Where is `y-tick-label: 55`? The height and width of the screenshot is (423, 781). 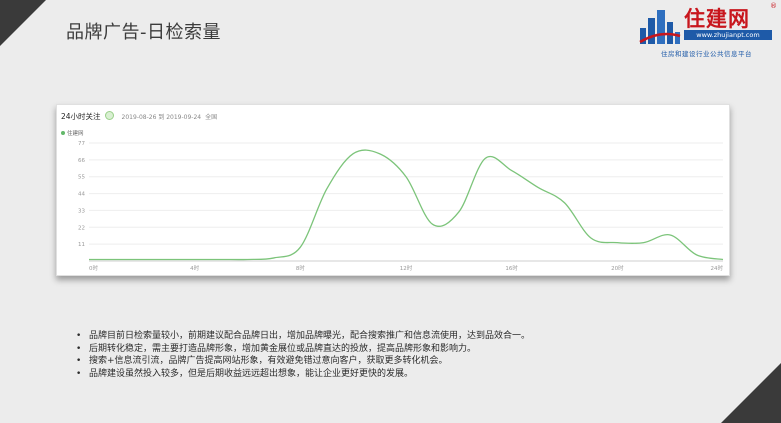
y-tick-label: 55 is located at coordinates (81, 178).